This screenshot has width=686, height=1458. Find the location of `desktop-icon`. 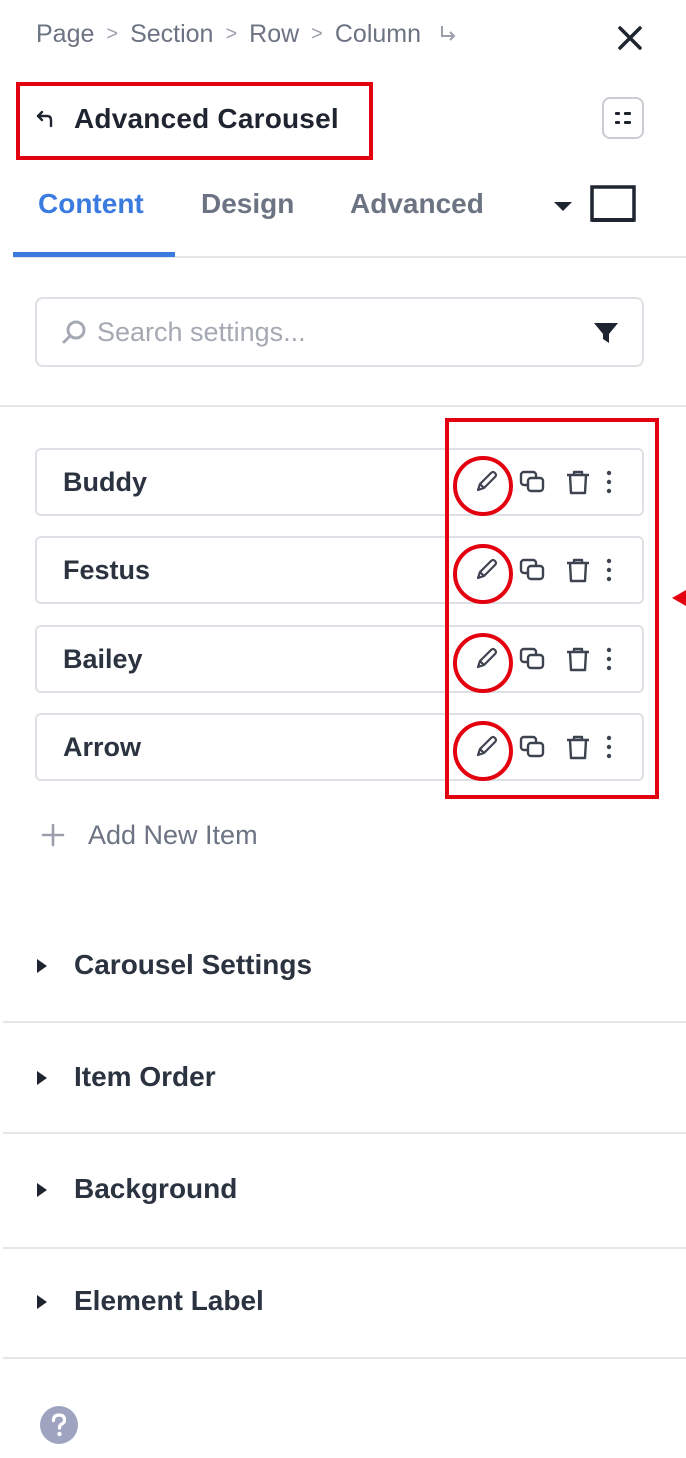

desktop-icon is located at coordinates (613, 205).